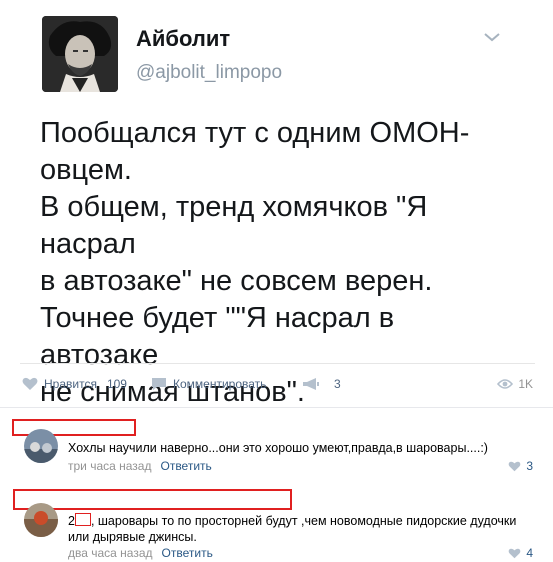 Image resolution: width=553 pixels, height=562 pixels. I want to click on comment-meta: два часа назад Ответить, so click(140, 553).